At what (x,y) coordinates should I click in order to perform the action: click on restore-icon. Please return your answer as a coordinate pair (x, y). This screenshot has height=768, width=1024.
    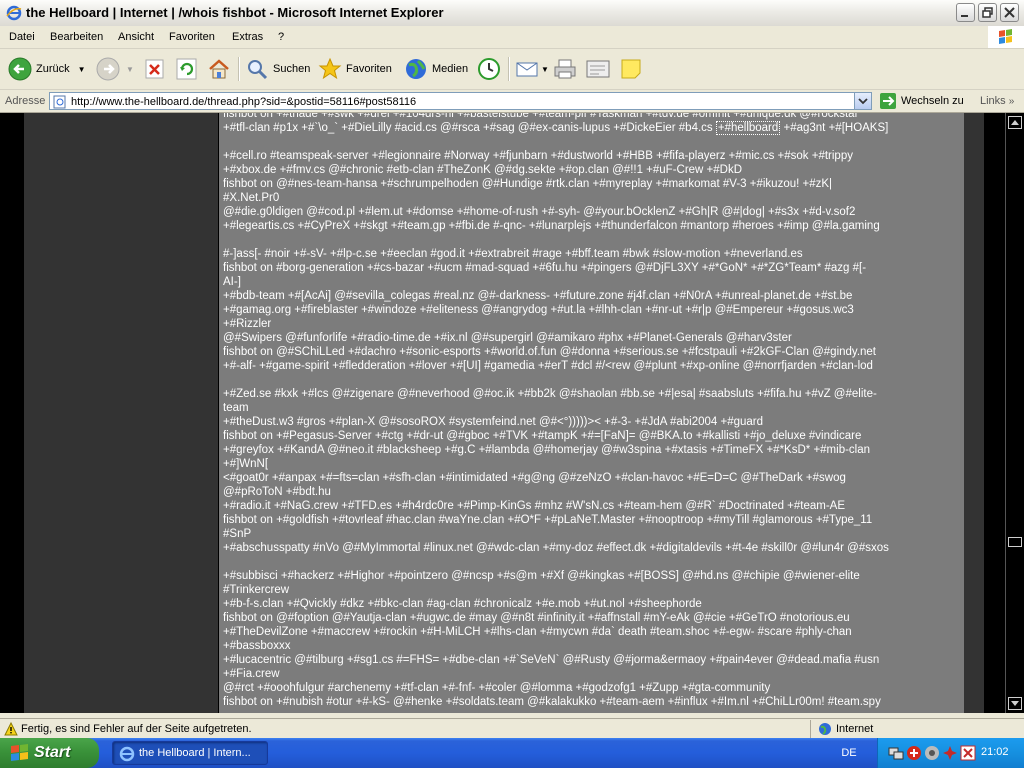
    Looking at the image, I should click on (987, 12).